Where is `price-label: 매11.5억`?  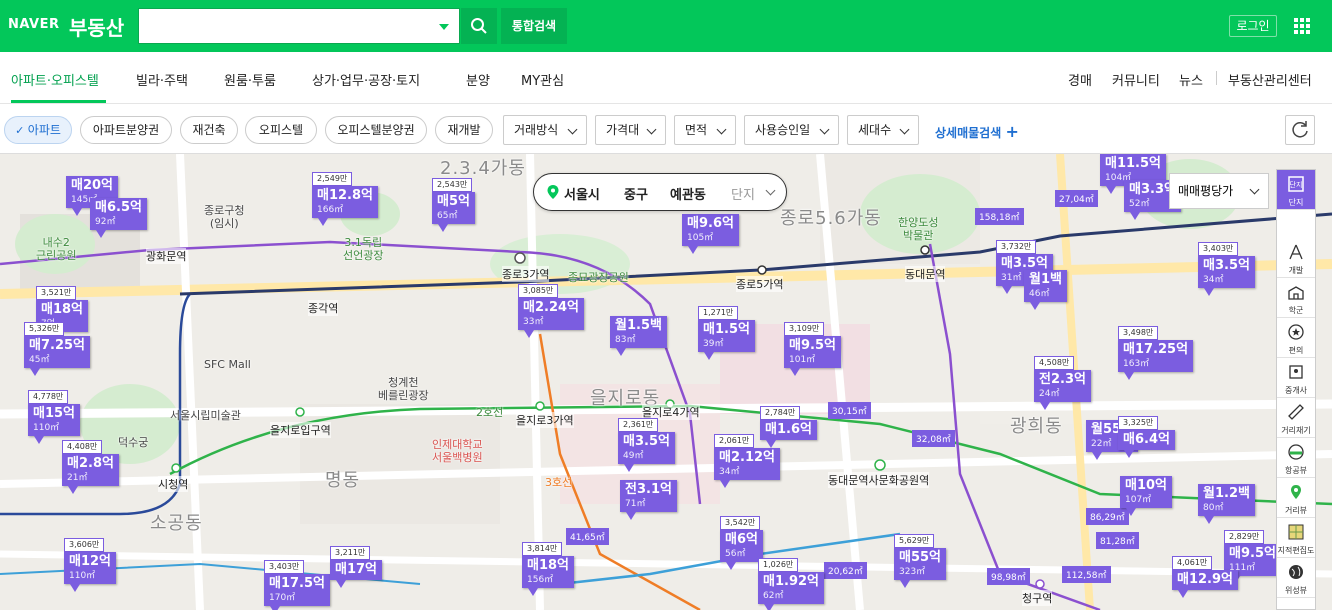 price-label: 매11.5억 is located at coordinates (1133, 163).